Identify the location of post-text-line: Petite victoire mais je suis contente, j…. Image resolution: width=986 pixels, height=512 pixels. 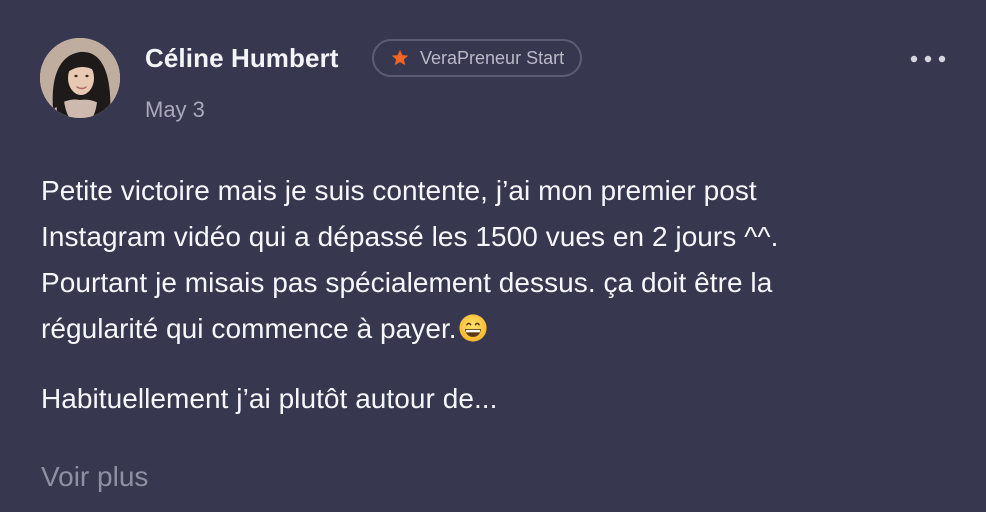
(399, 190).